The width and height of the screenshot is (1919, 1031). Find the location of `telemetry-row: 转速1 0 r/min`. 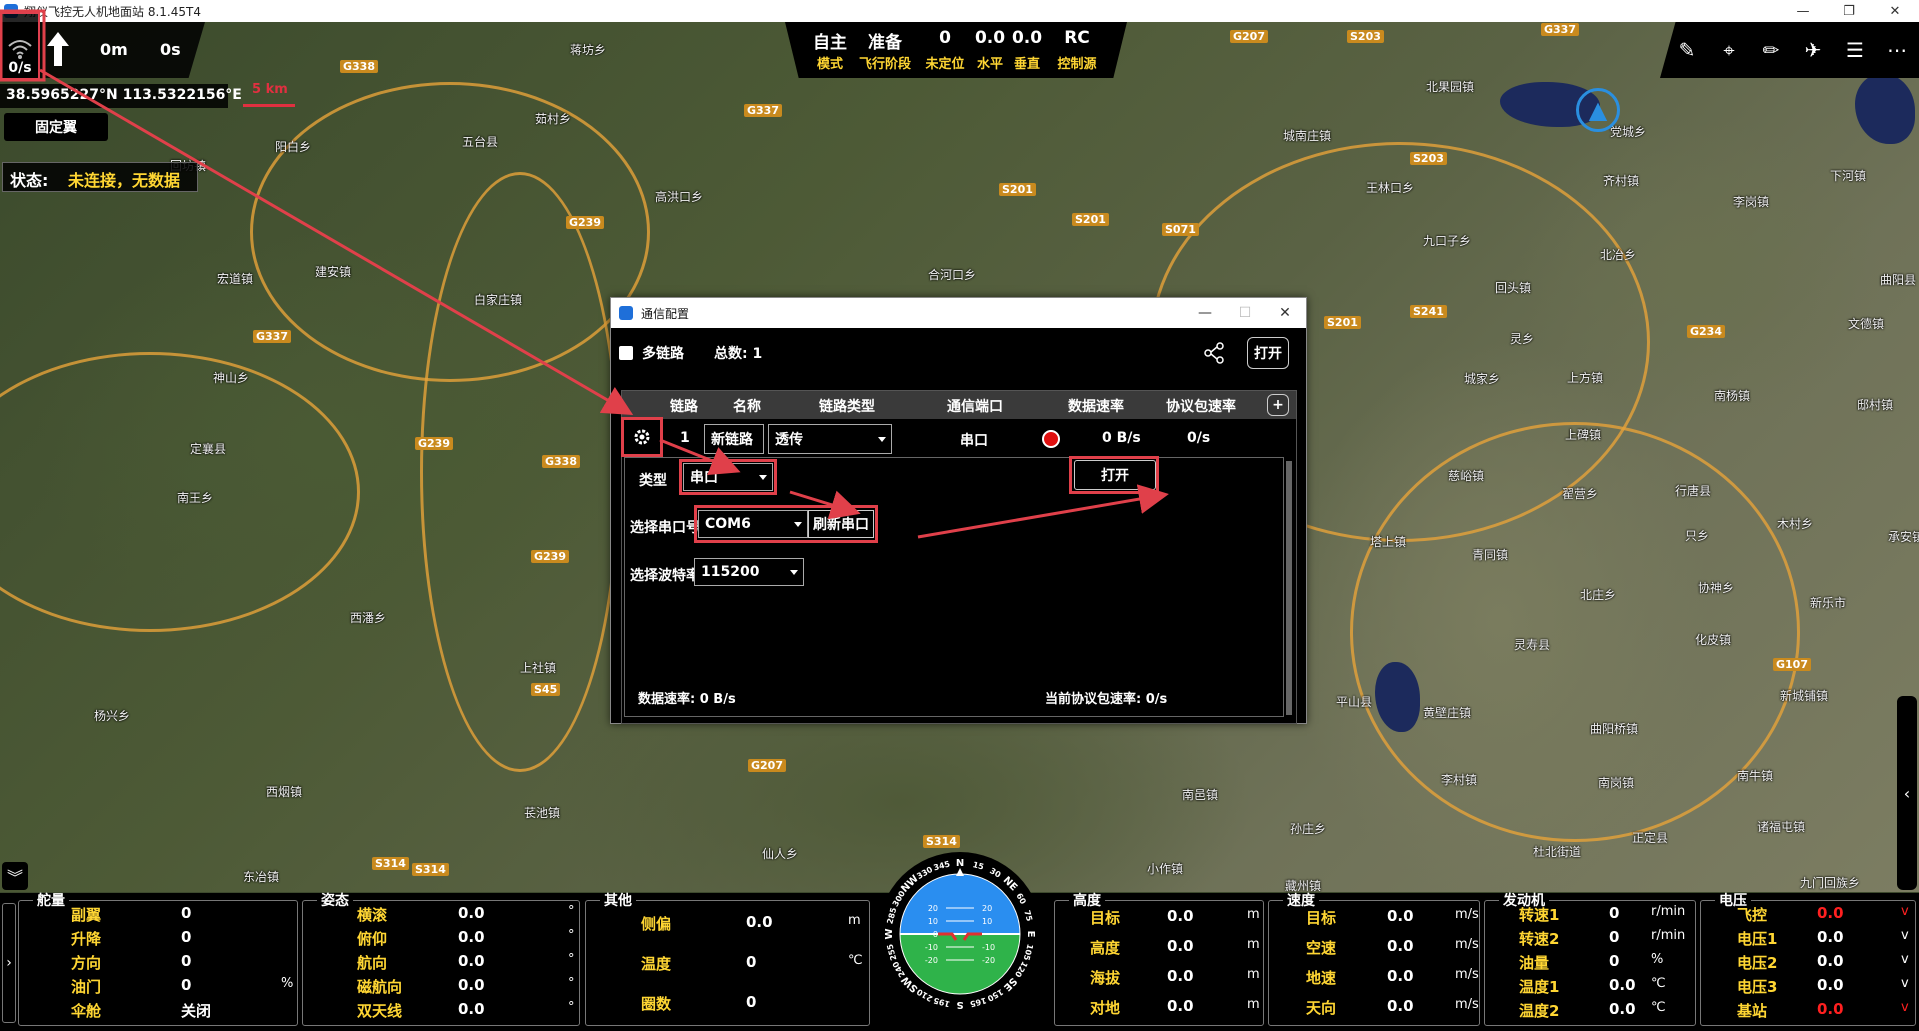

telemetry-row: 转速1 0 r/min is located at coordinates (1590, 916).